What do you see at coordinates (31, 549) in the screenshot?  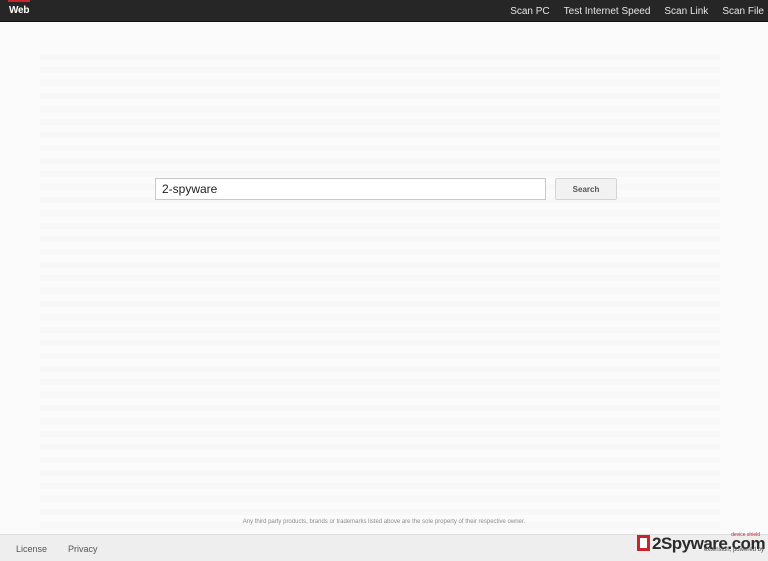 I see `footer-license-link: License` at bounding box center [31, 549].